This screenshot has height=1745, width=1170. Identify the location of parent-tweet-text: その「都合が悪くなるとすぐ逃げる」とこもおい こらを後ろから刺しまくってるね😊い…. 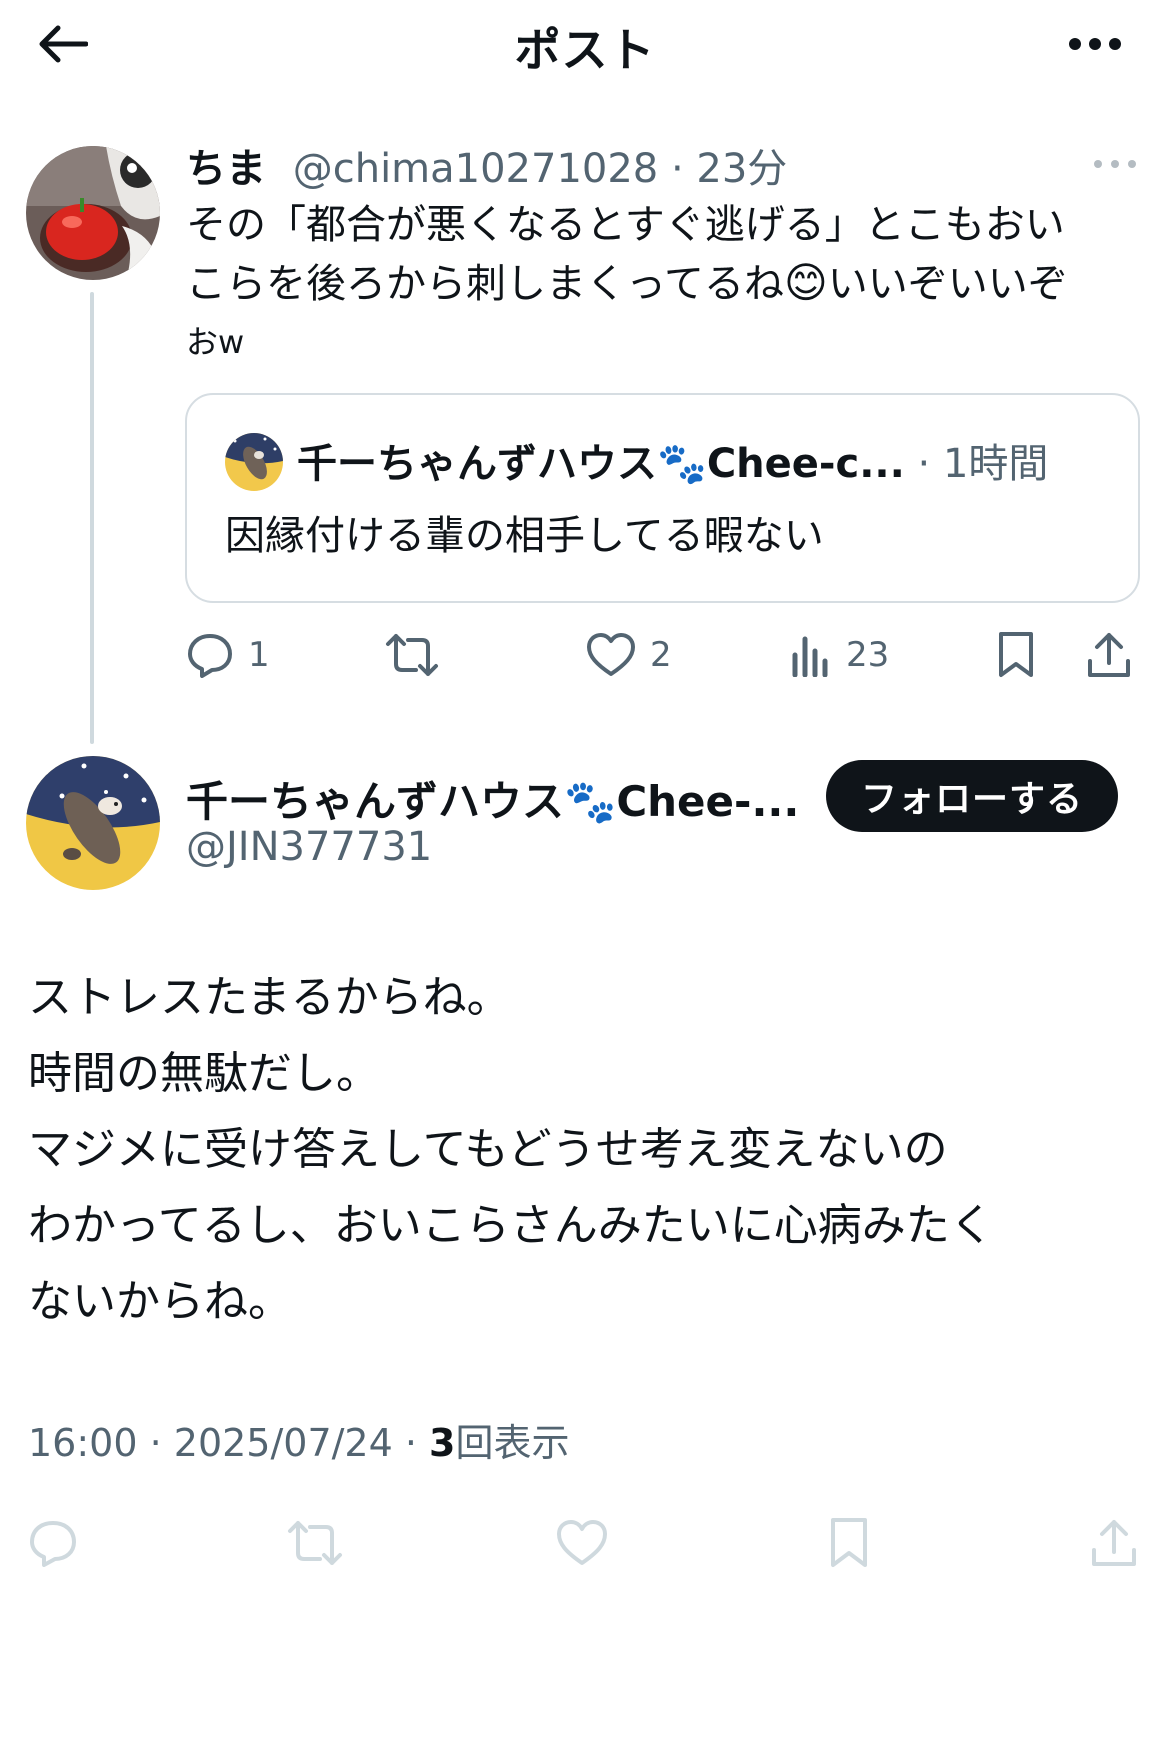
(666, 283).